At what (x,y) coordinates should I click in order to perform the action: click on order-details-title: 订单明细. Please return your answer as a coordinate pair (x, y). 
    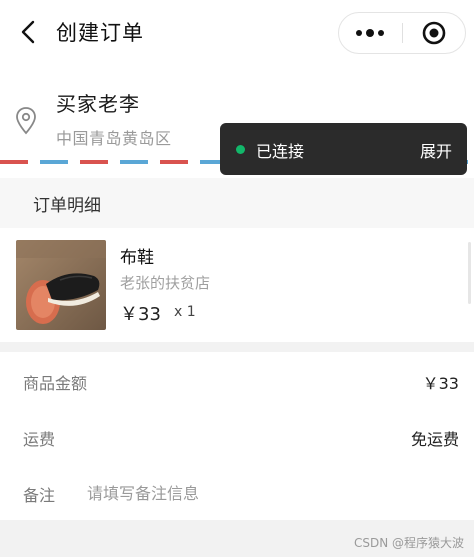
    Looking at the image, I should click on (67, 206).